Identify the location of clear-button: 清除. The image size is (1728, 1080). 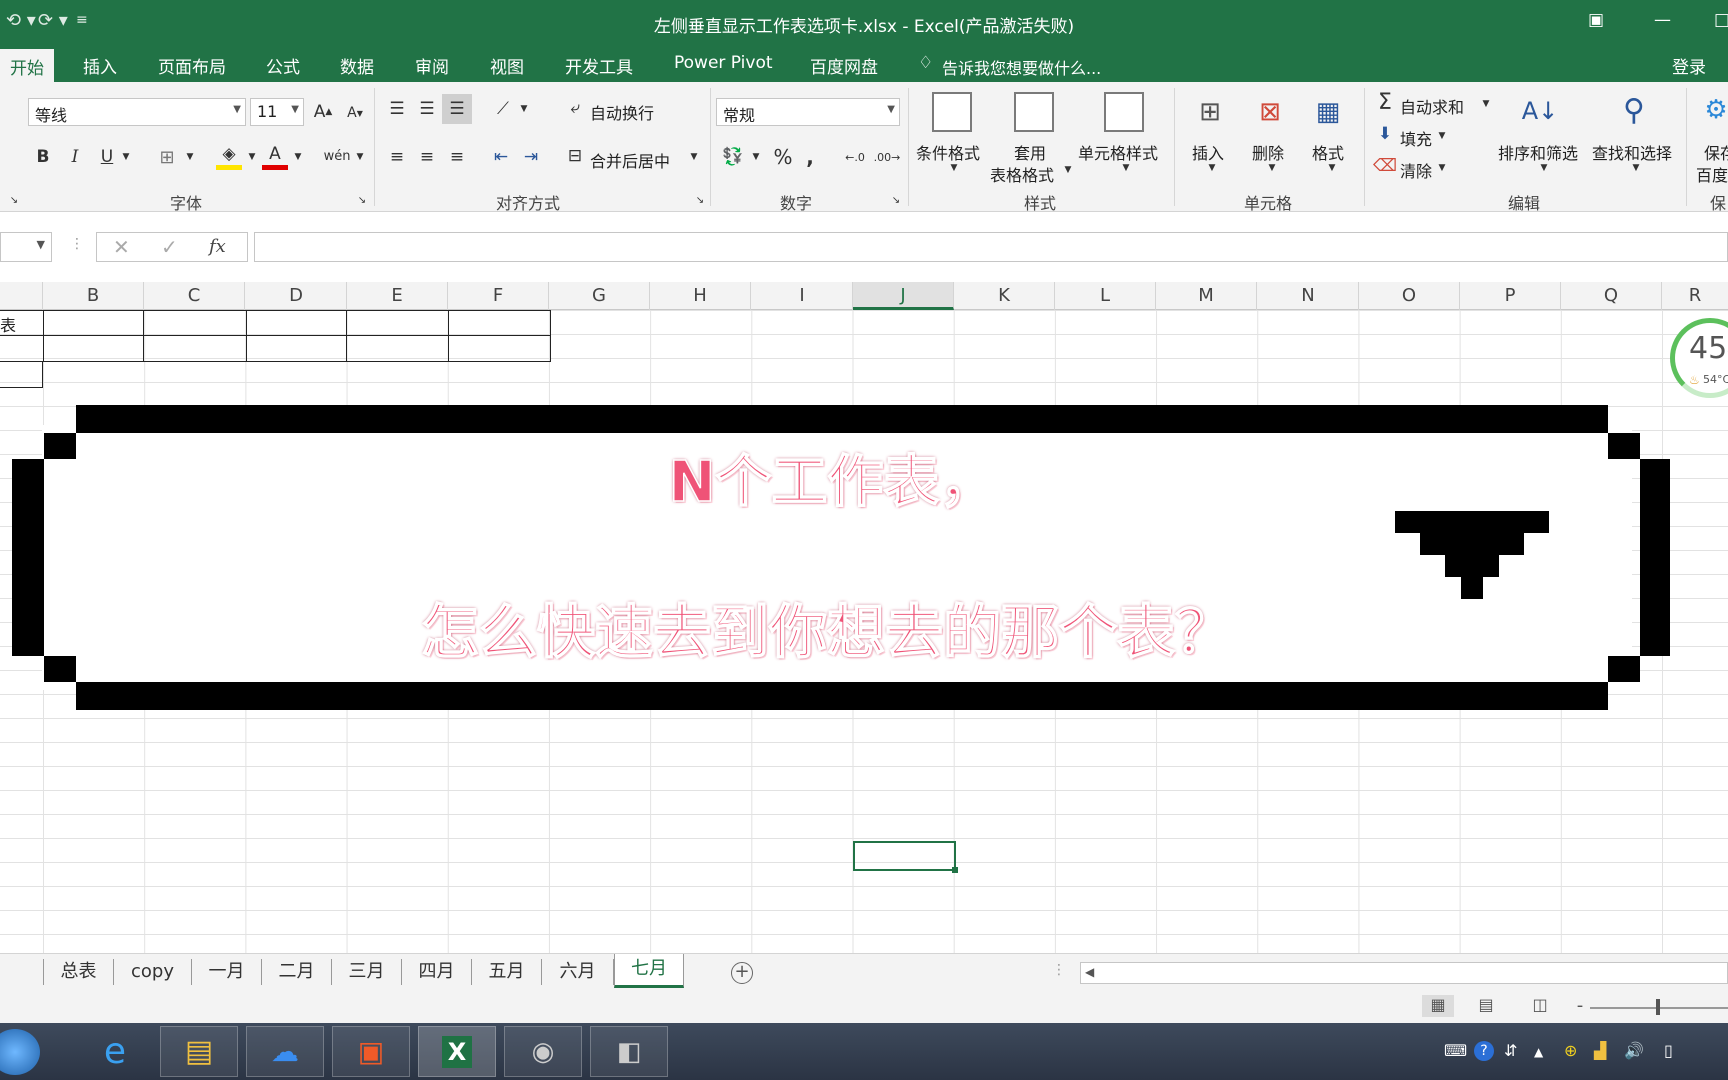
(1416, 170).